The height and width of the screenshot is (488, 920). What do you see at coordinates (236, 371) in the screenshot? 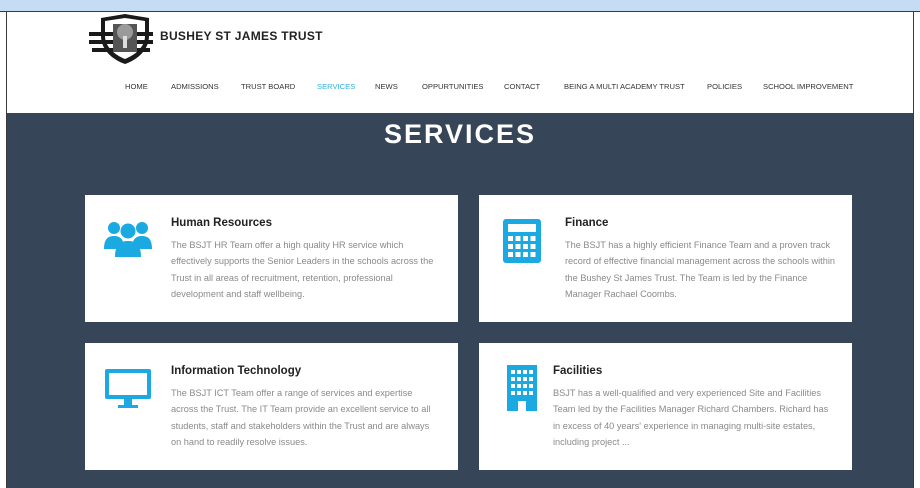
I see `card-title: Information Technology` at bounding box center [236, 371].